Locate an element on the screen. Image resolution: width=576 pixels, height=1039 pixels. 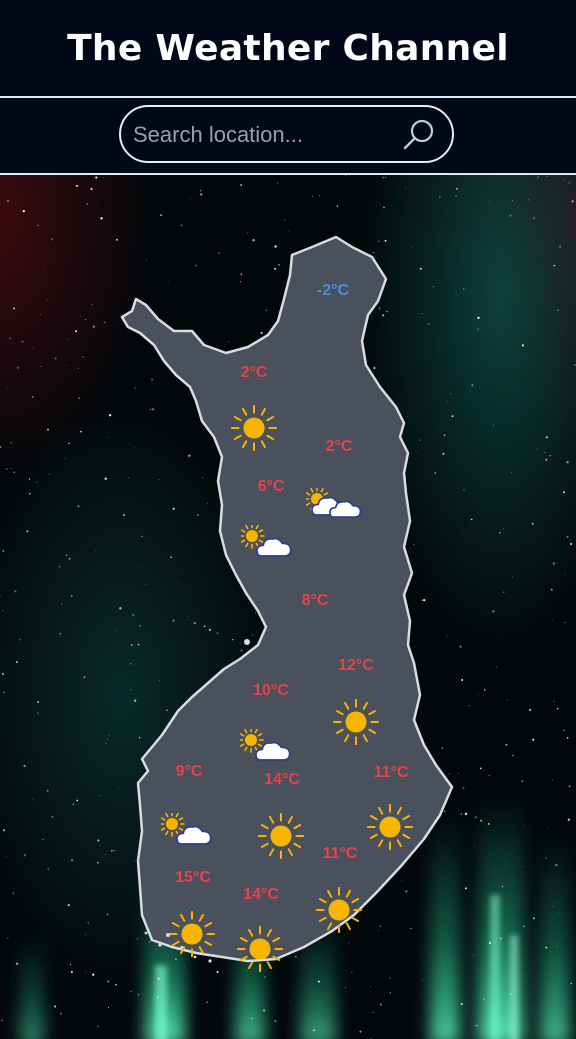
temperature-label: 15°C is located at coordinates (193, 877).